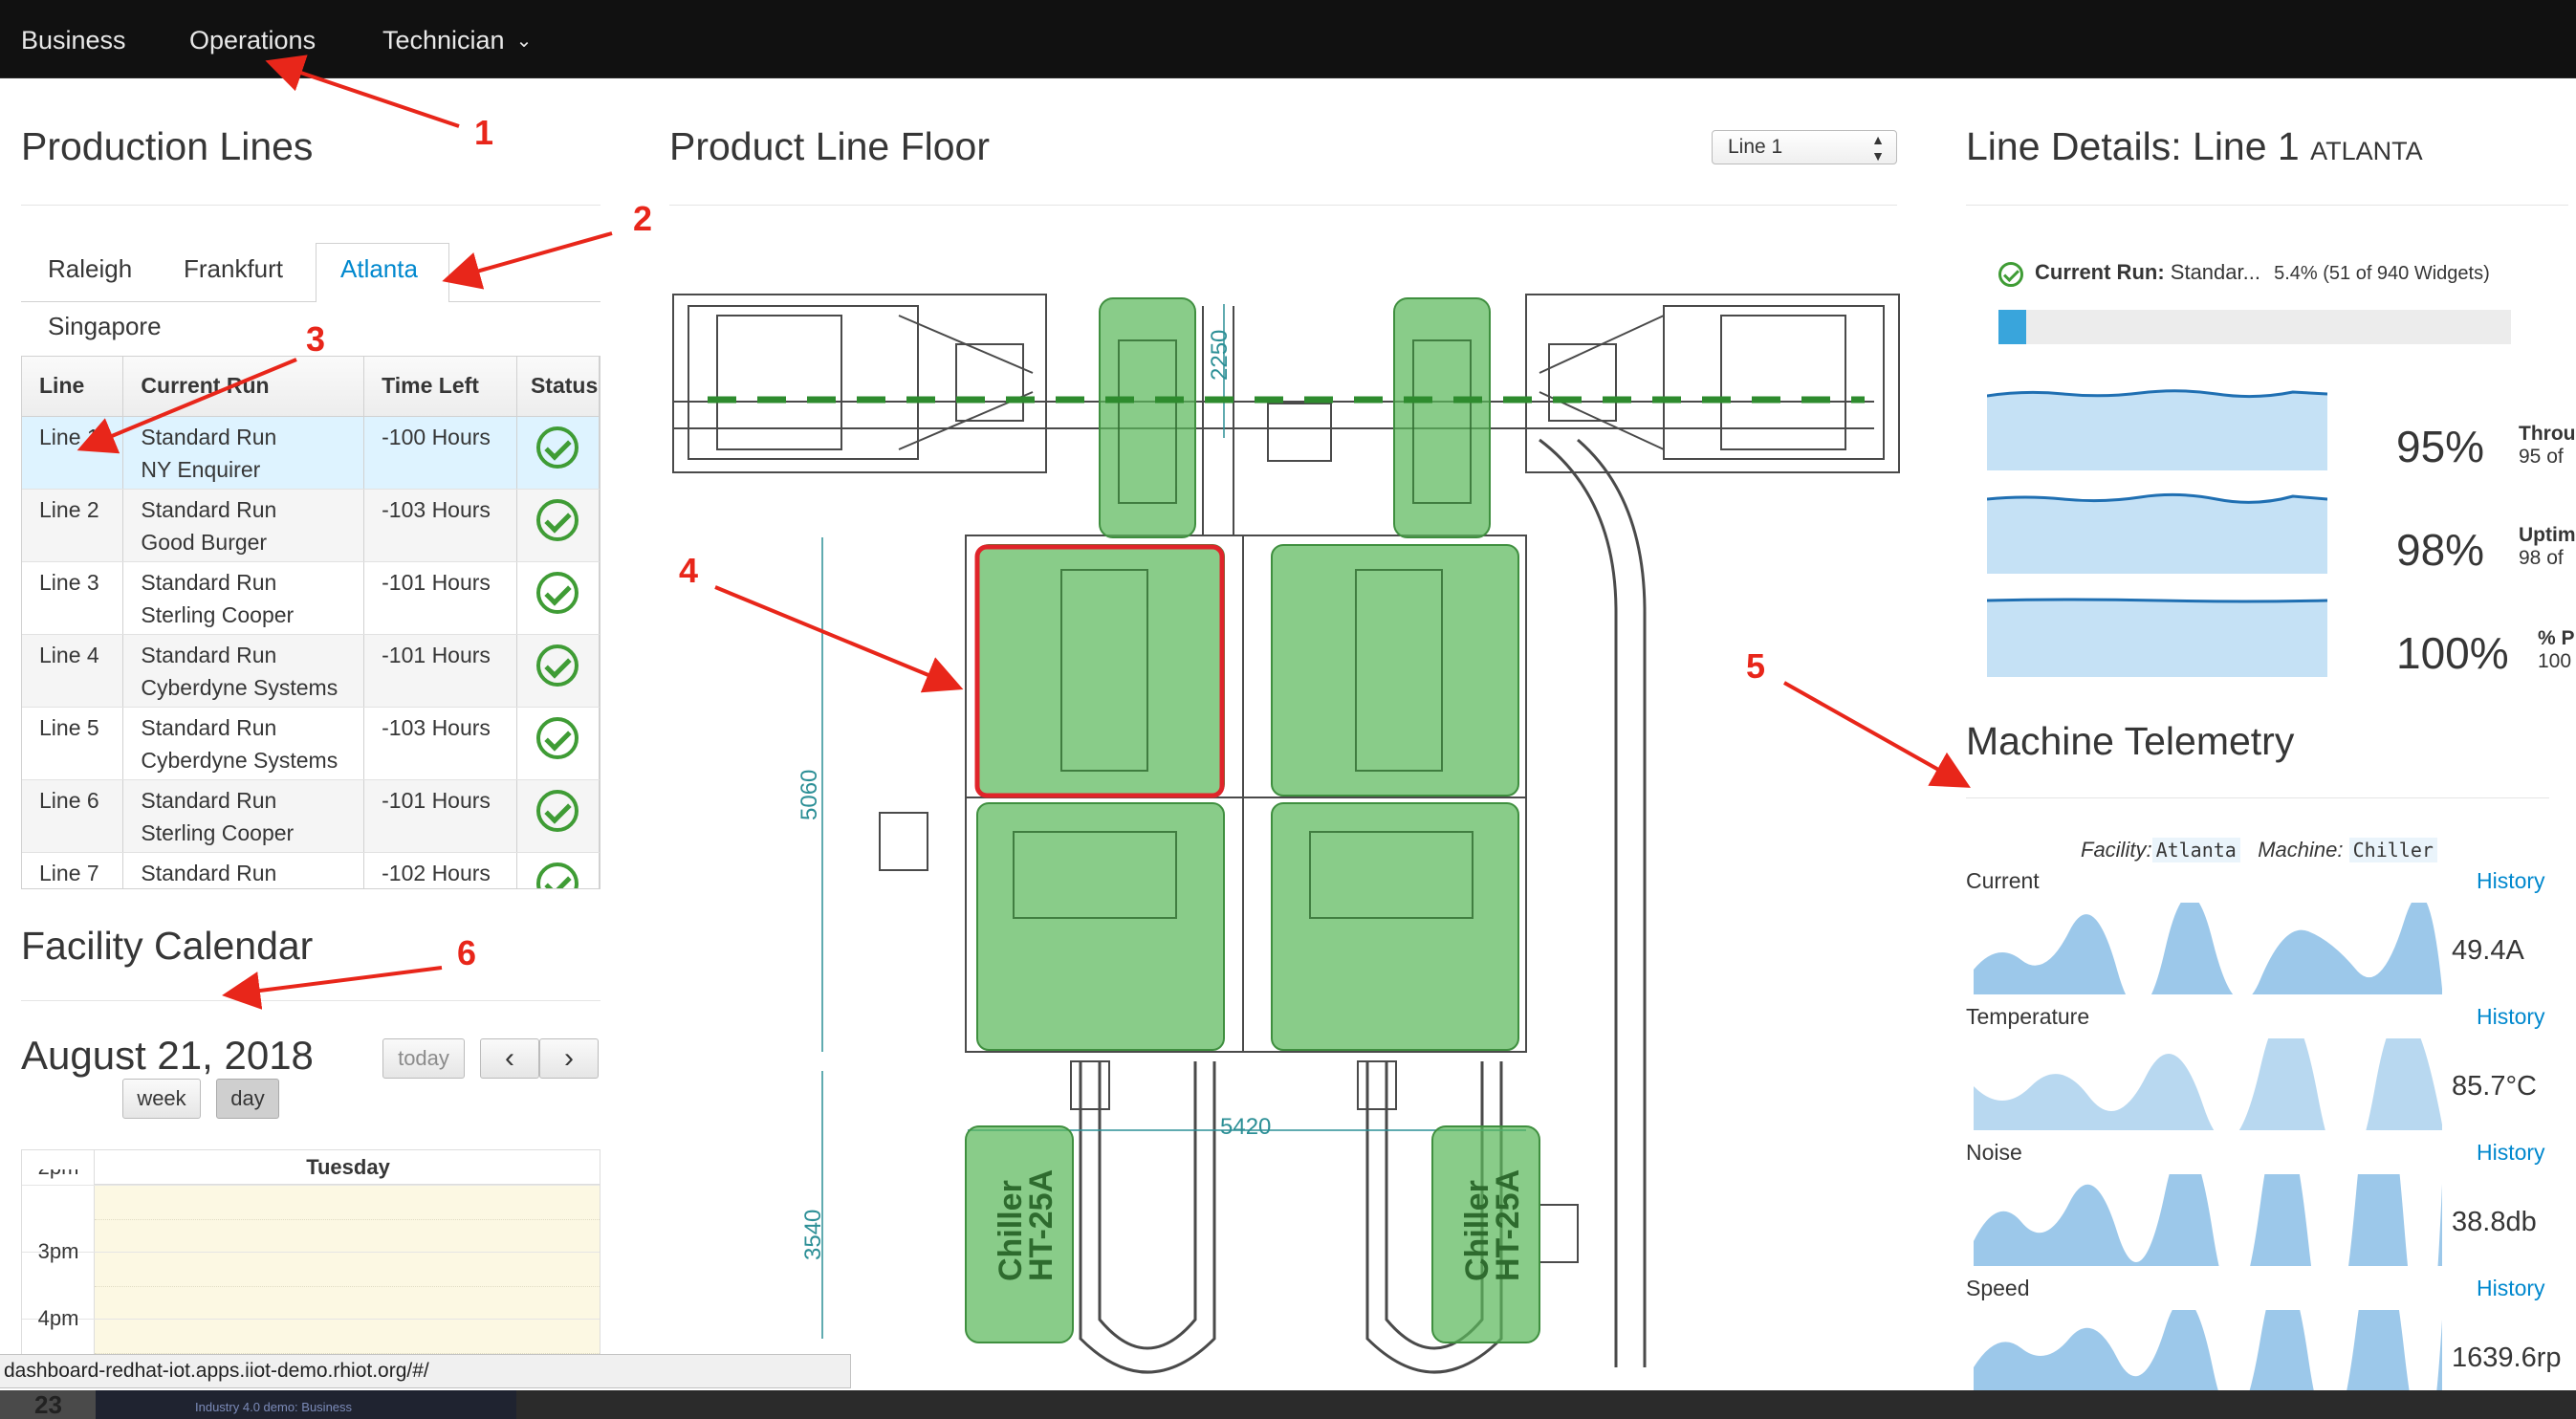 This screenshot has width=2576, height=1419. Describe the element at coordinates (2511, 1153) in the screenshot. I see `history-link-noise: History` at that location.